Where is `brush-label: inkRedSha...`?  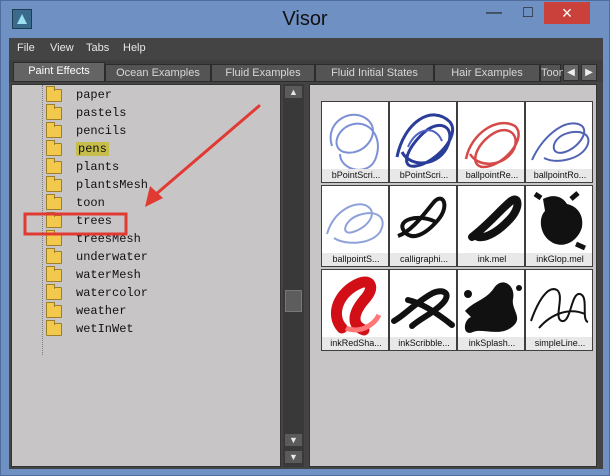 brush-label: inkRedSha... is located at coordinates (355, 343).